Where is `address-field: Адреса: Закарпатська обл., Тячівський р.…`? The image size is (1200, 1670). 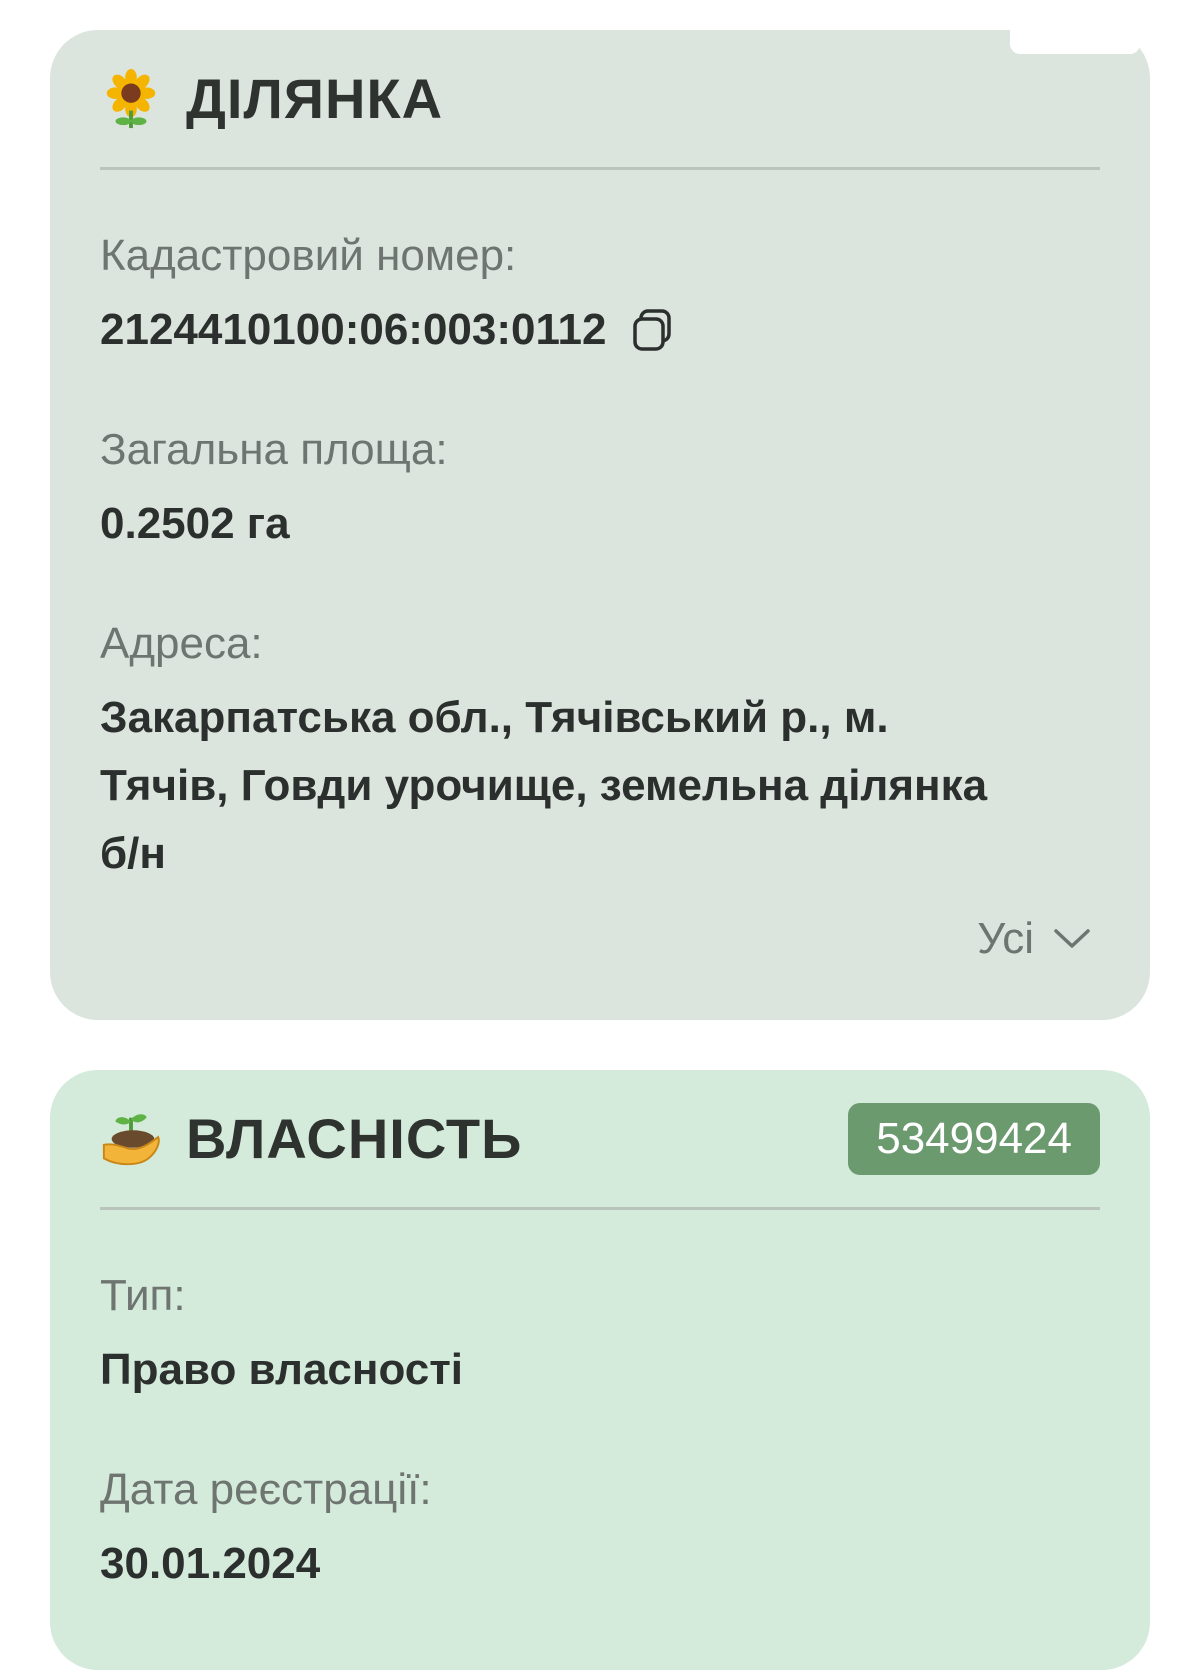 address-field: Адреса: Закарпатська обл., Тячівський р.… is located at coordinates (600, 752).